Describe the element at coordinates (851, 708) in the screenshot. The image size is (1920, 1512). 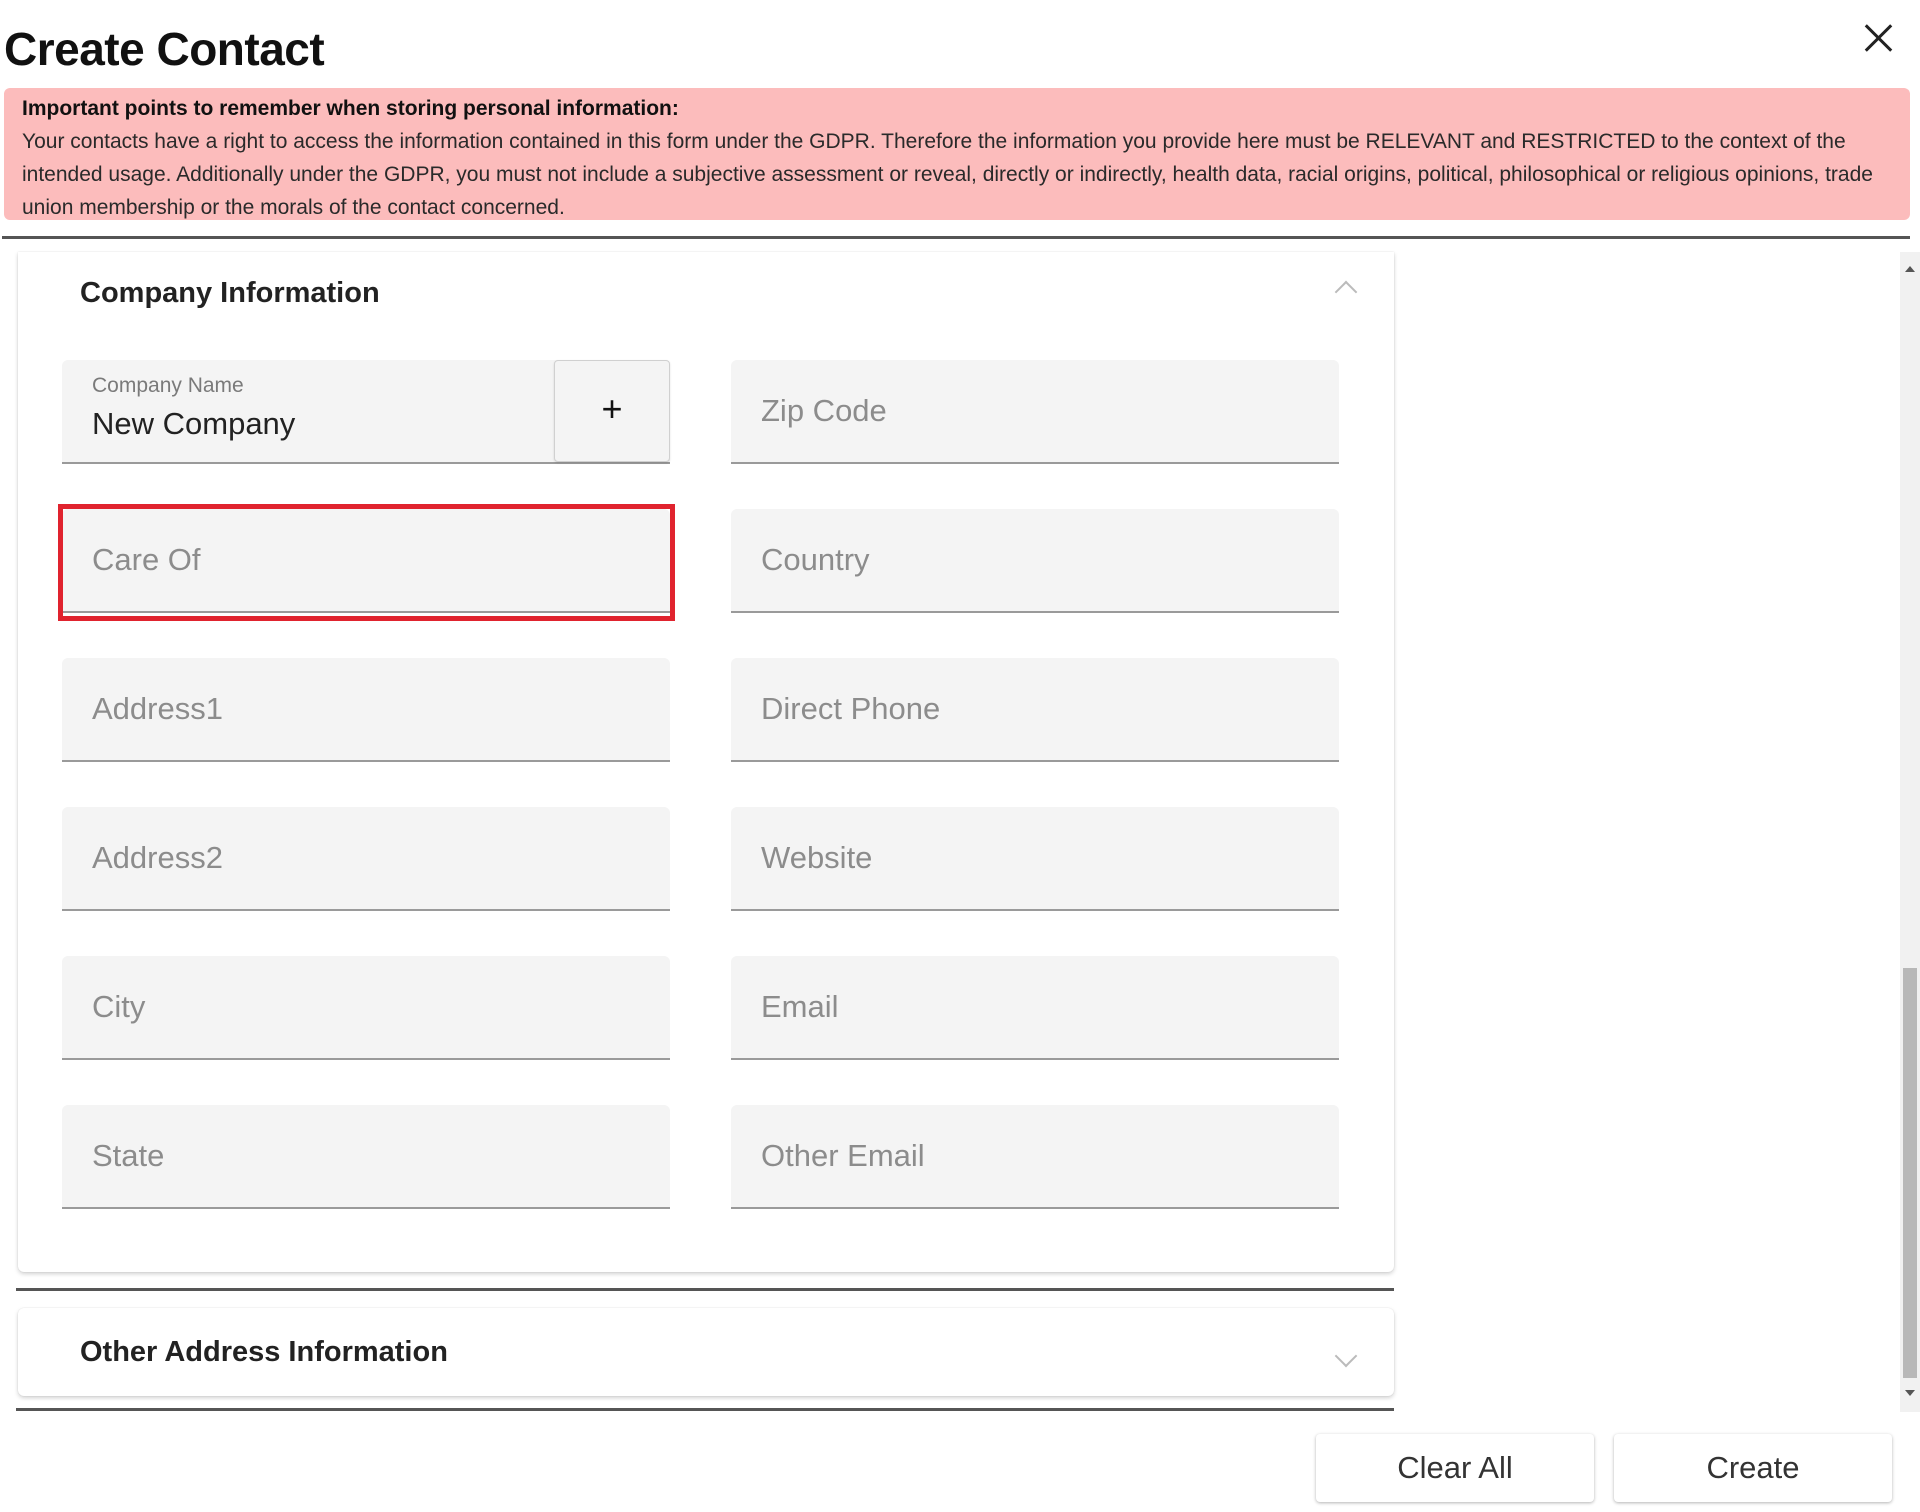
I see `direct-phone-placeholder: Direct Phone` at that location.